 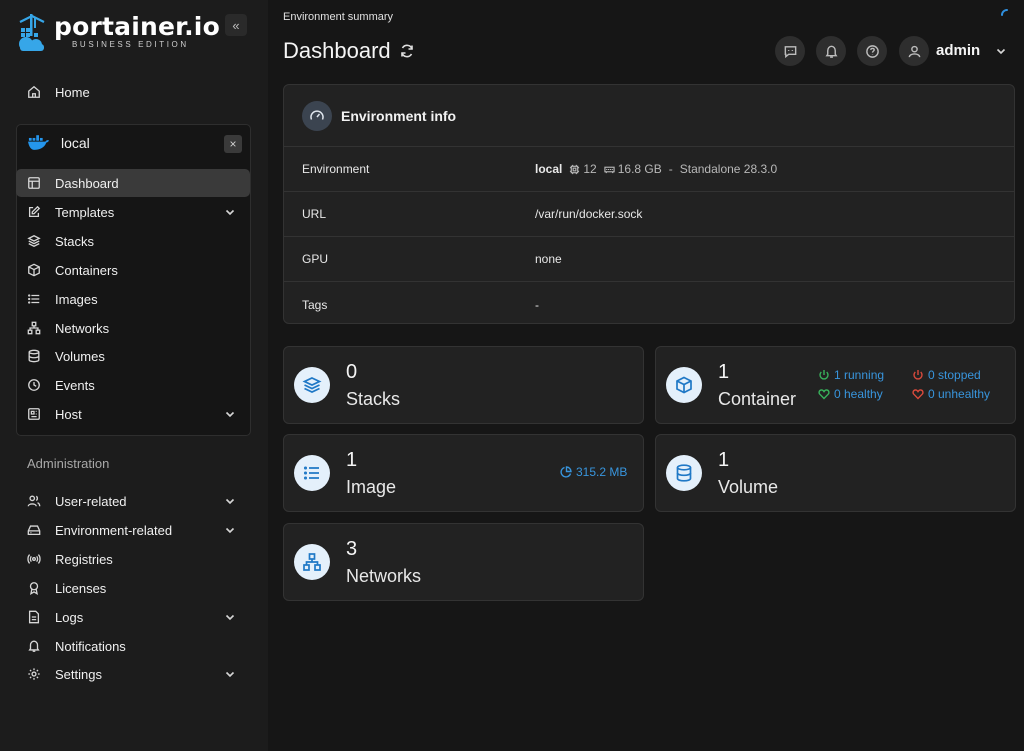 I want to click on notifications-button, so click(x=831, y=51).